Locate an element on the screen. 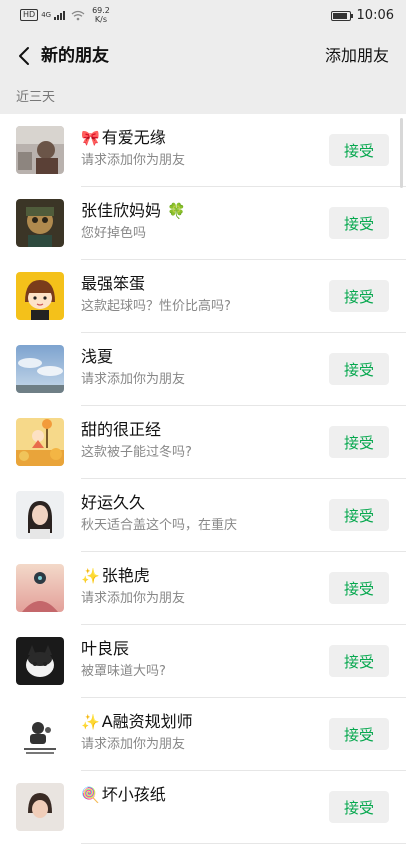 The width and height of the screenshot is (406, 844). contact-name: 甜的很正经 is located at coordinates (121, 430).